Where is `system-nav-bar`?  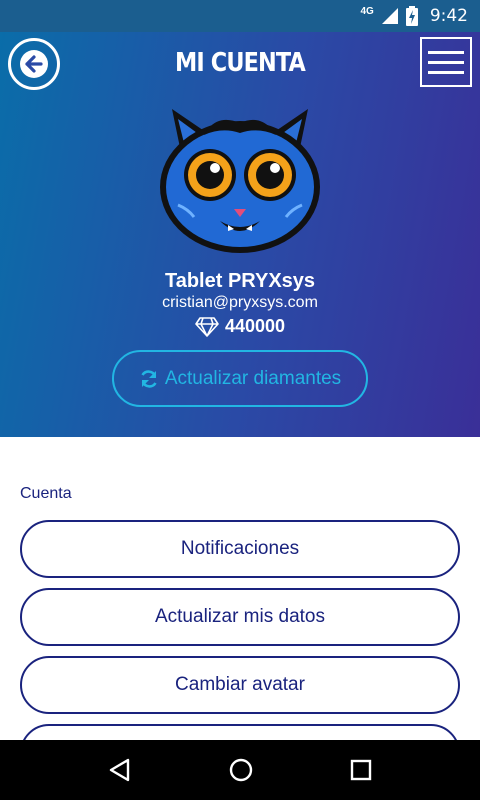
system-nav-bar is located at coordinates (240, 770).